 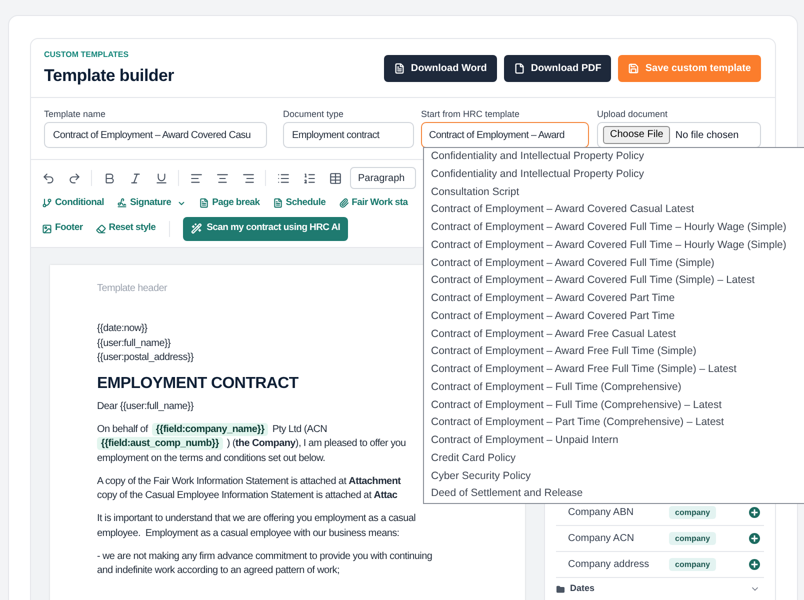 What do you see at coordinates (161, 178) in the screenshot?
I see `underline-icon` at bounding box center [161, 178].